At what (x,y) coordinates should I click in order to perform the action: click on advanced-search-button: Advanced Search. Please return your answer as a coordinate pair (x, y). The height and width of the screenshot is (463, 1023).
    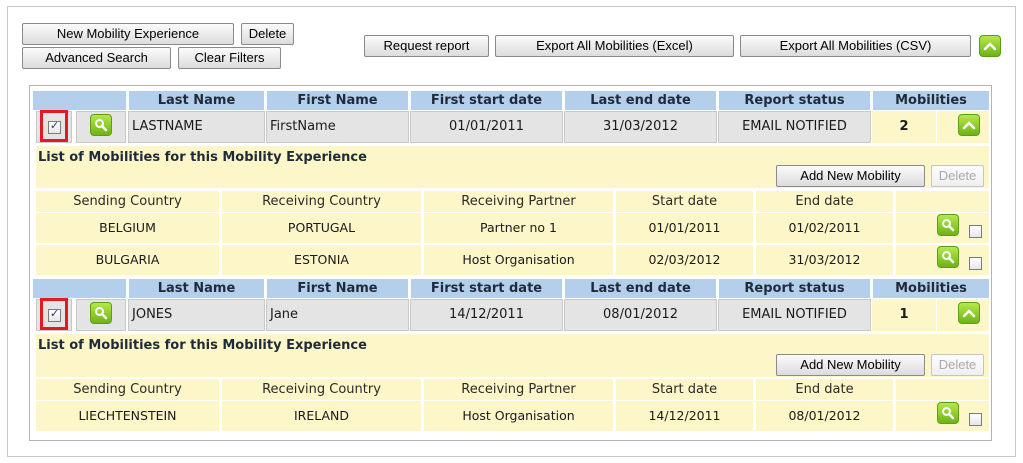
    Looking at the image, I should click on (96, 58).